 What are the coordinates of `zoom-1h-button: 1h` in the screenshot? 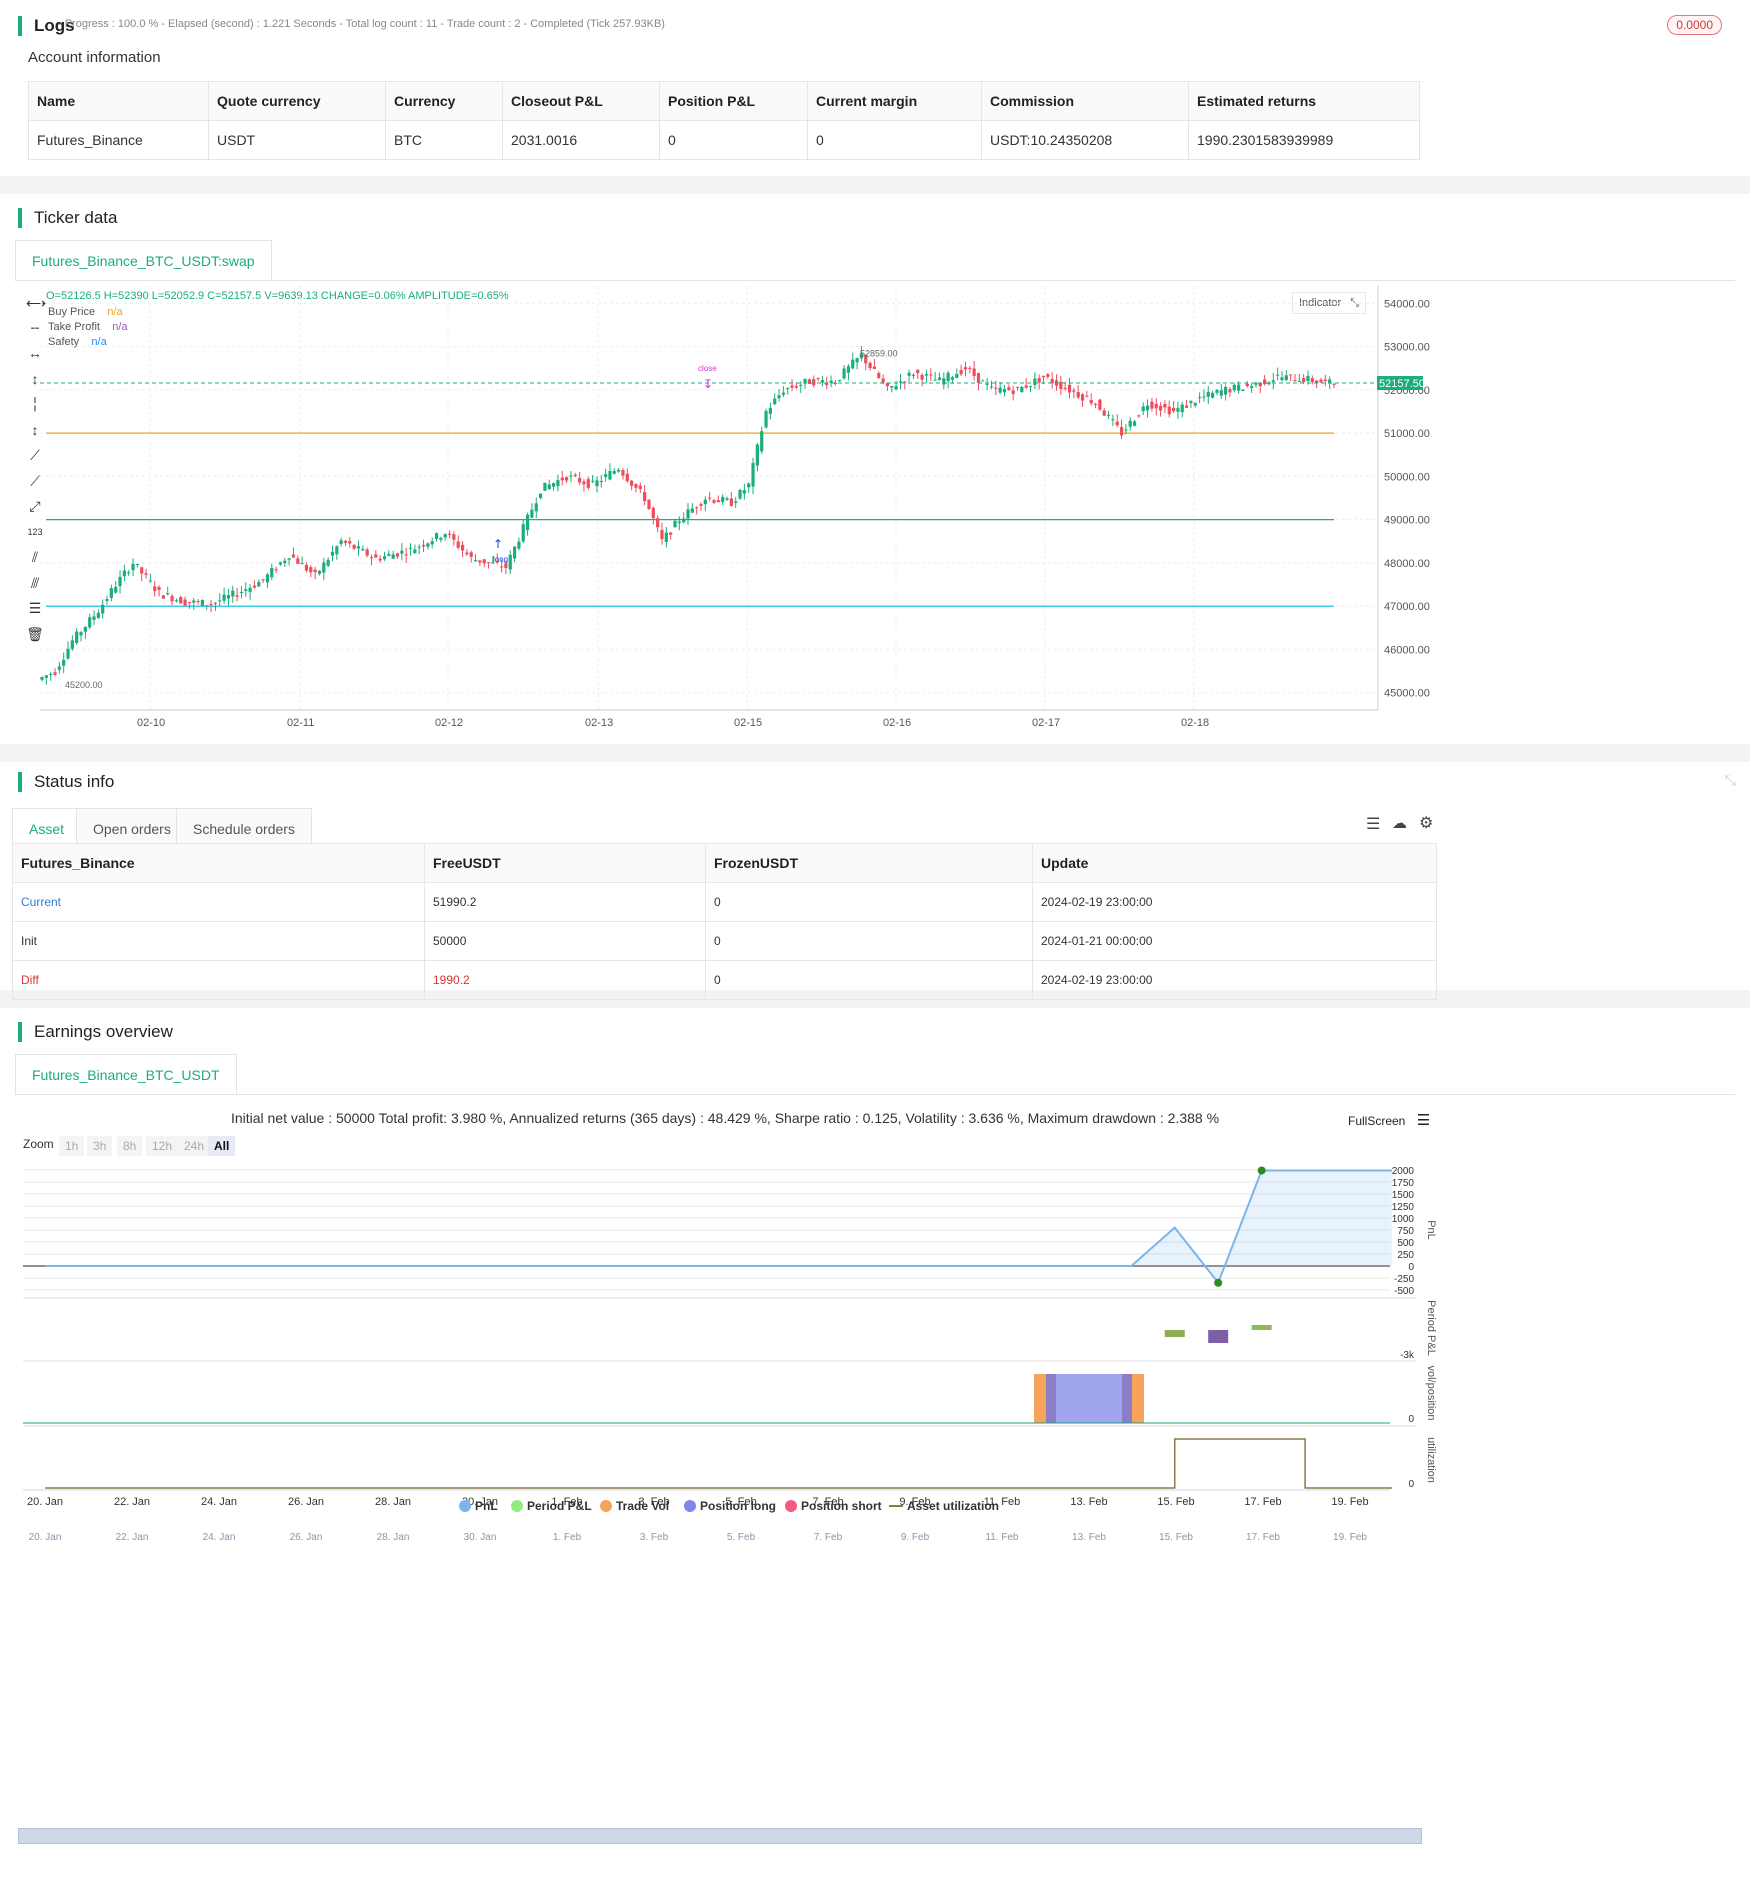 It's located at (72, 1146).